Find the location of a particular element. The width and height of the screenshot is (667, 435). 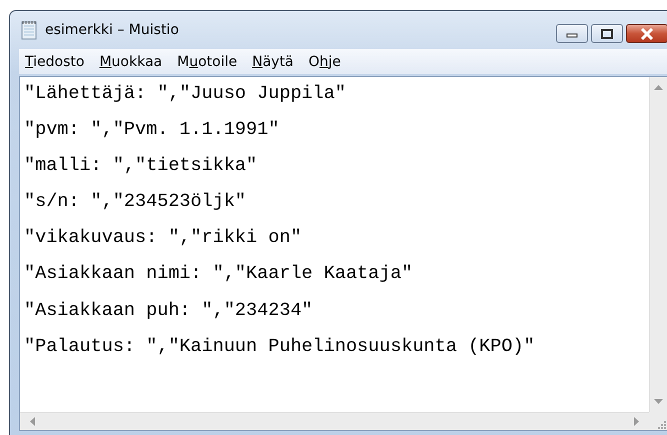

left-arrow-icon is located at coordinates (32, 421).